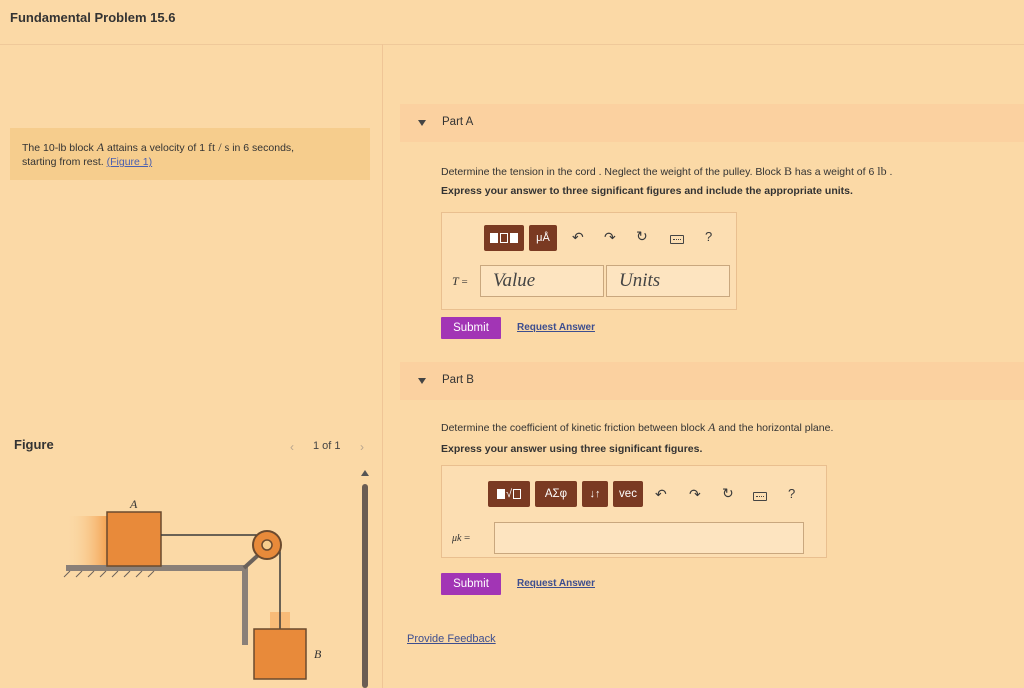 The width and height of the screenshot is (1024, 688). What do you see at coordinates (245, 605) in the screenshot?
I see `wall-support` at bounding box center [245, 605].